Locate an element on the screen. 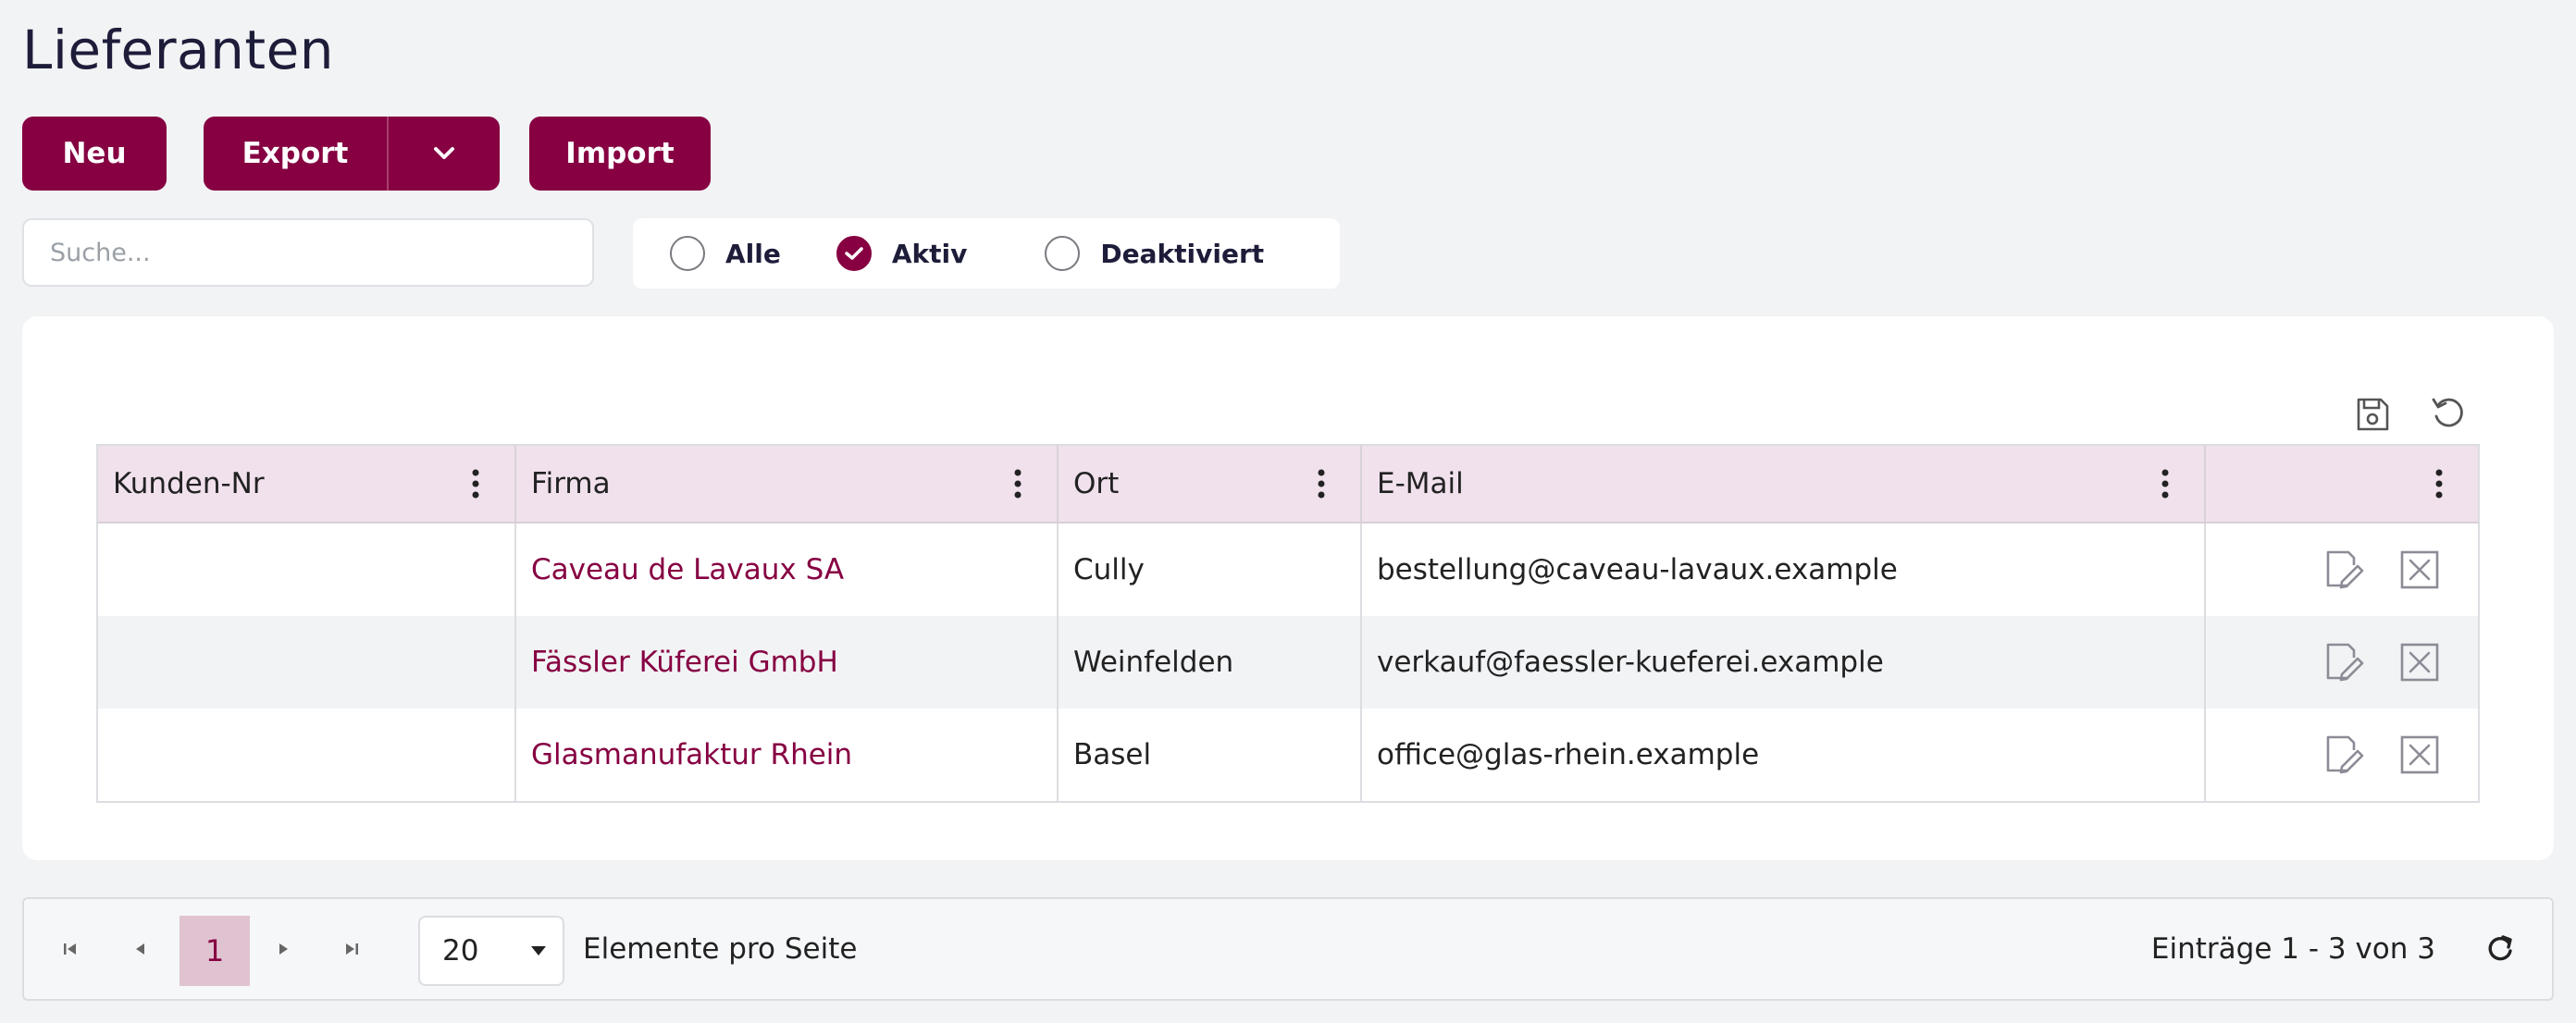 This screenshot has height=1023, width=2576. column-title: Firma is located at coordinates (571, 483).